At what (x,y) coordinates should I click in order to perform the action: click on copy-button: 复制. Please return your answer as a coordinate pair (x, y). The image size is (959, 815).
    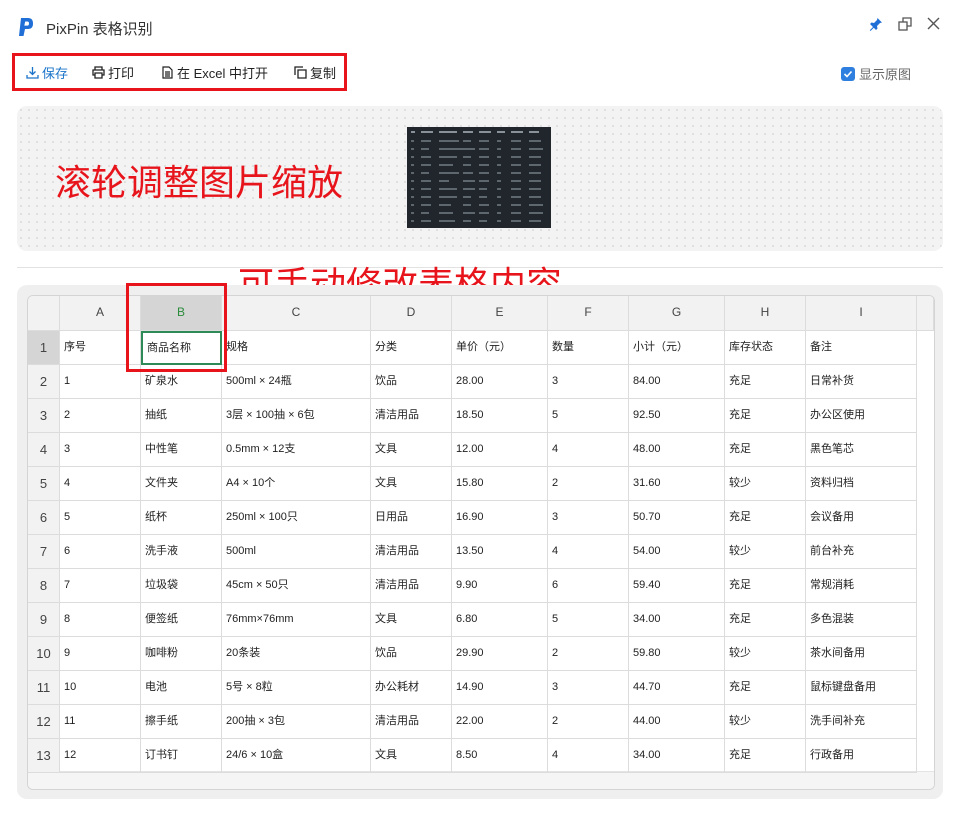
    Looking at the image, I should click on (315, 72).